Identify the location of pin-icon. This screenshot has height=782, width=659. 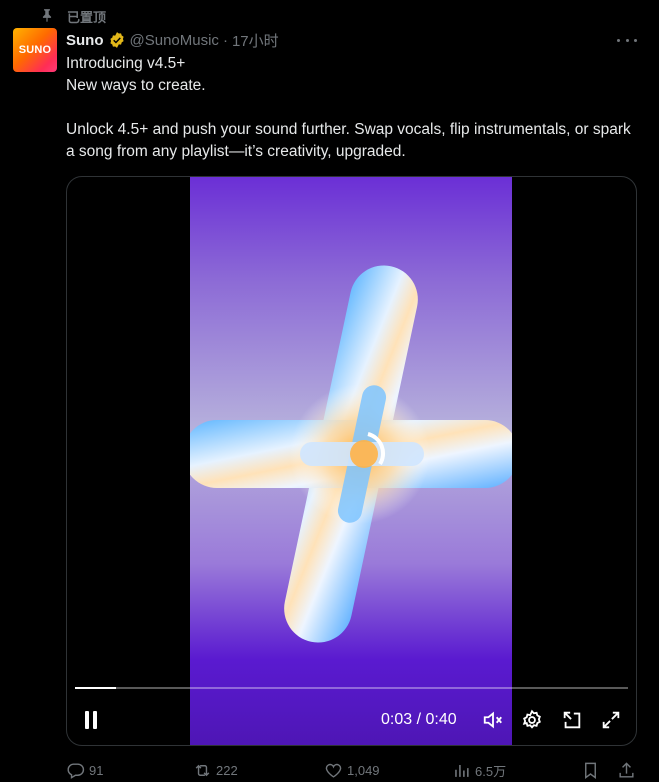
(47, 16).